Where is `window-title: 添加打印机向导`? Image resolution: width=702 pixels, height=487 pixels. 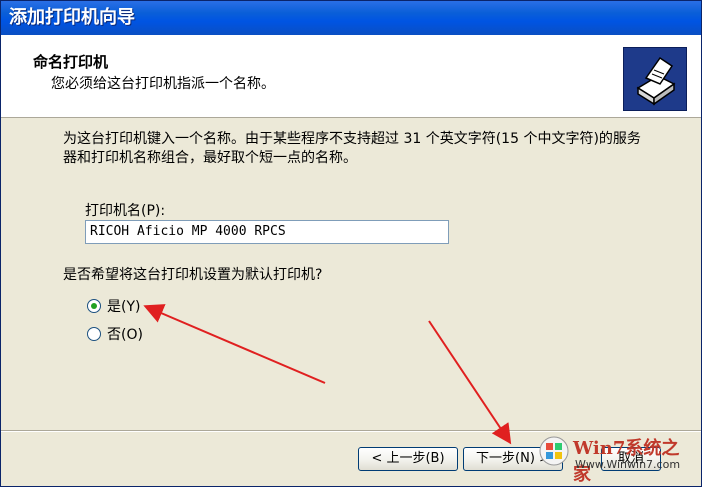 window-title: 添加打印机向导 is located at coordinates (351, 18).